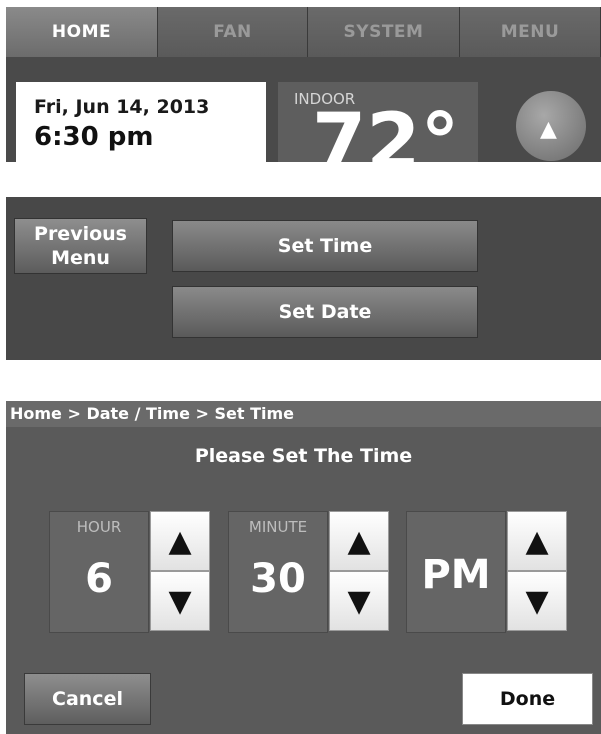 The width and height of the screenshot is (601, 734). I want to click on ampm-down-button: ▼, so click(537, 601).